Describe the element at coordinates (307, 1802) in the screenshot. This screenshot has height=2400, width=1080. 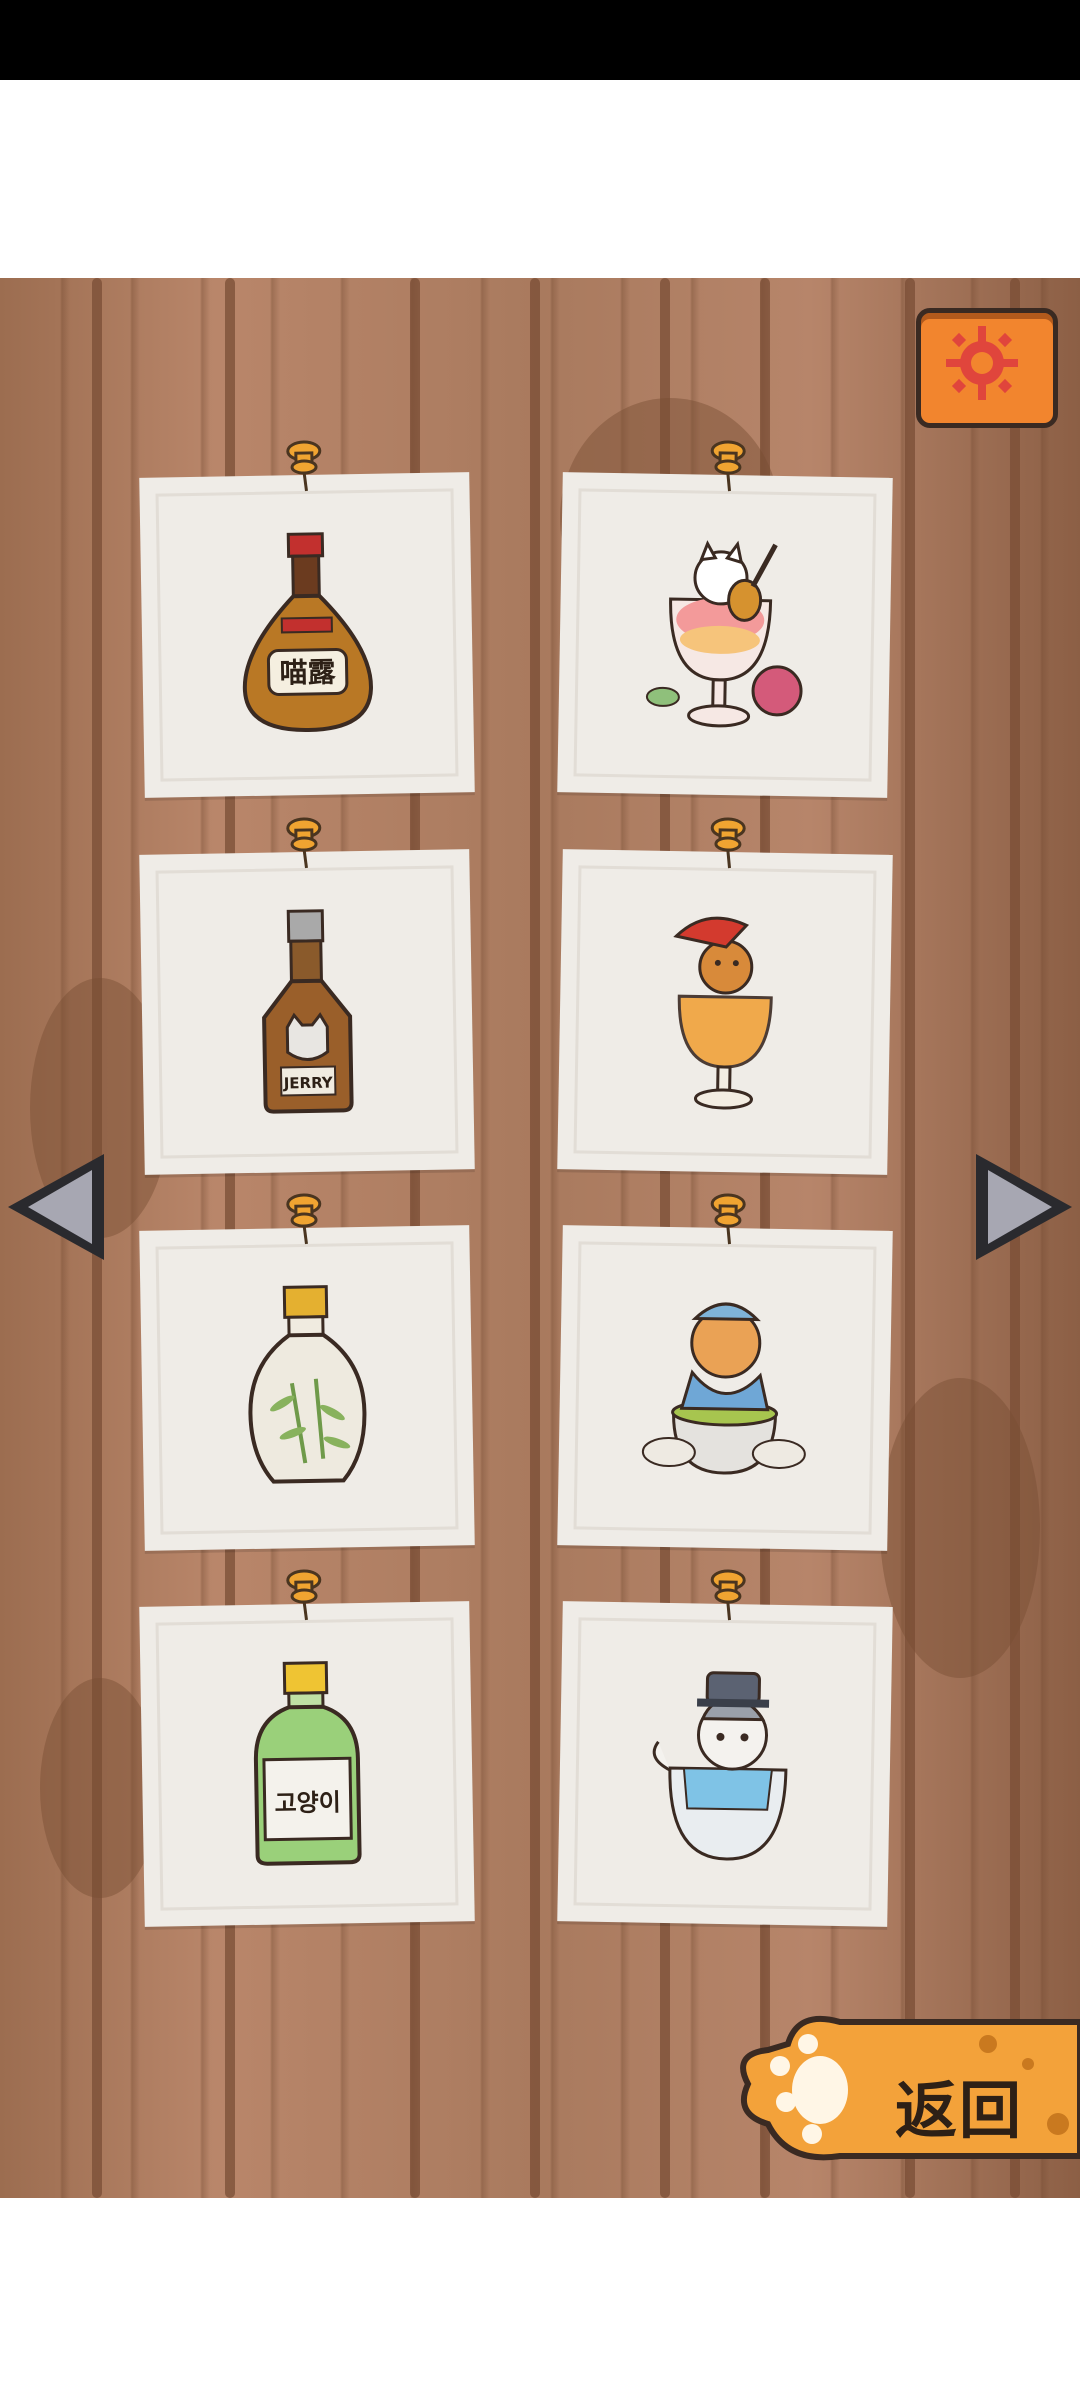
I see `bottle-label: 고양이` at that location.